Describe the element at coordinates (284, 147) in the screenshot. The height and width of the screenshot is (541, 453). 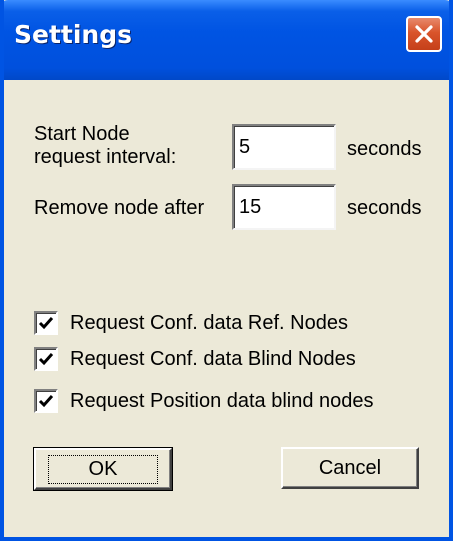
I see `start-node-interval-input` at that location.